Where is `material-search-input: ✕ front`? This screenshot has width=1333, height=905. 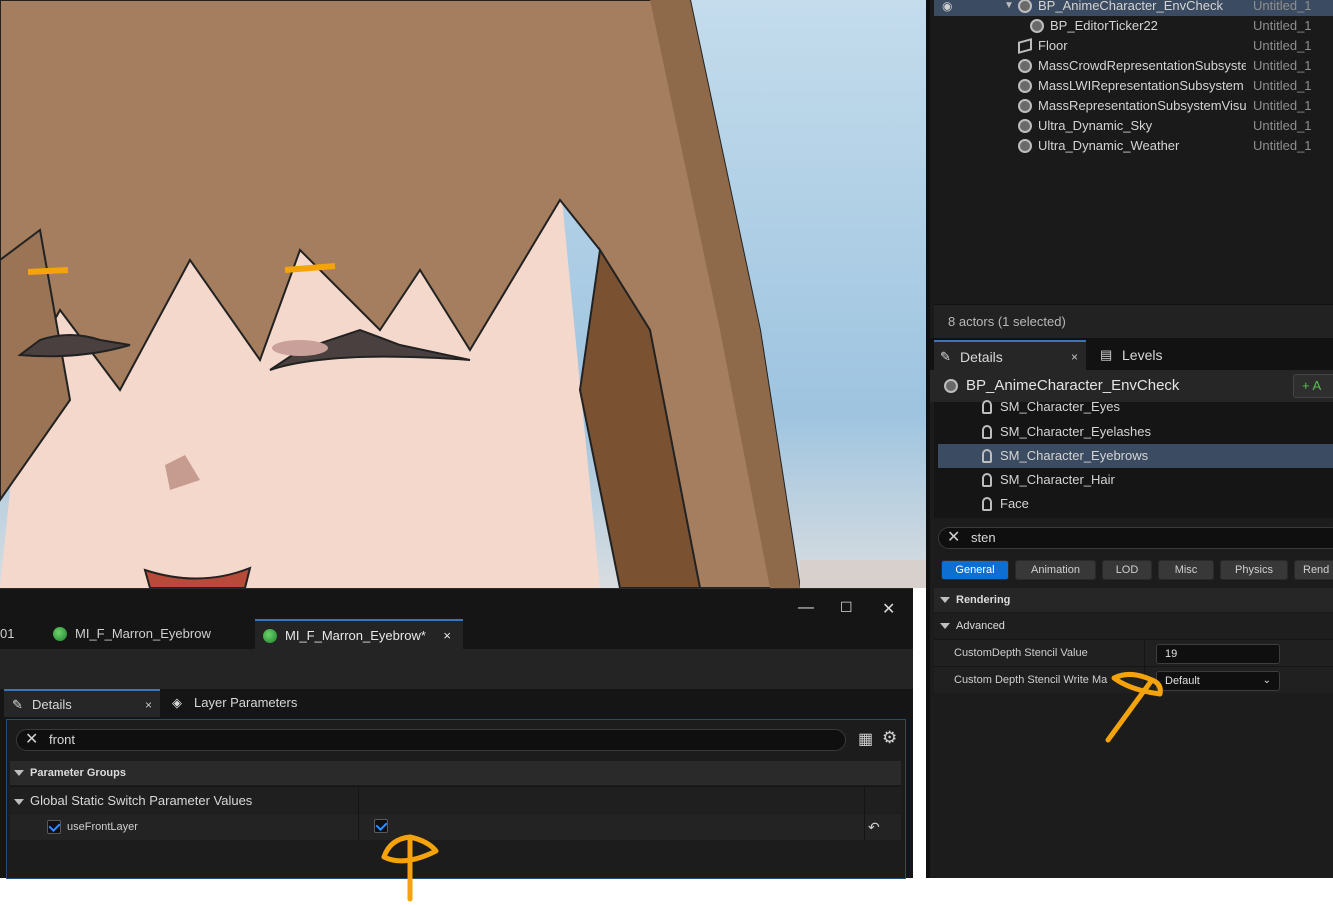 material-search-input: ✕ front is located at coordinates (431, 740).